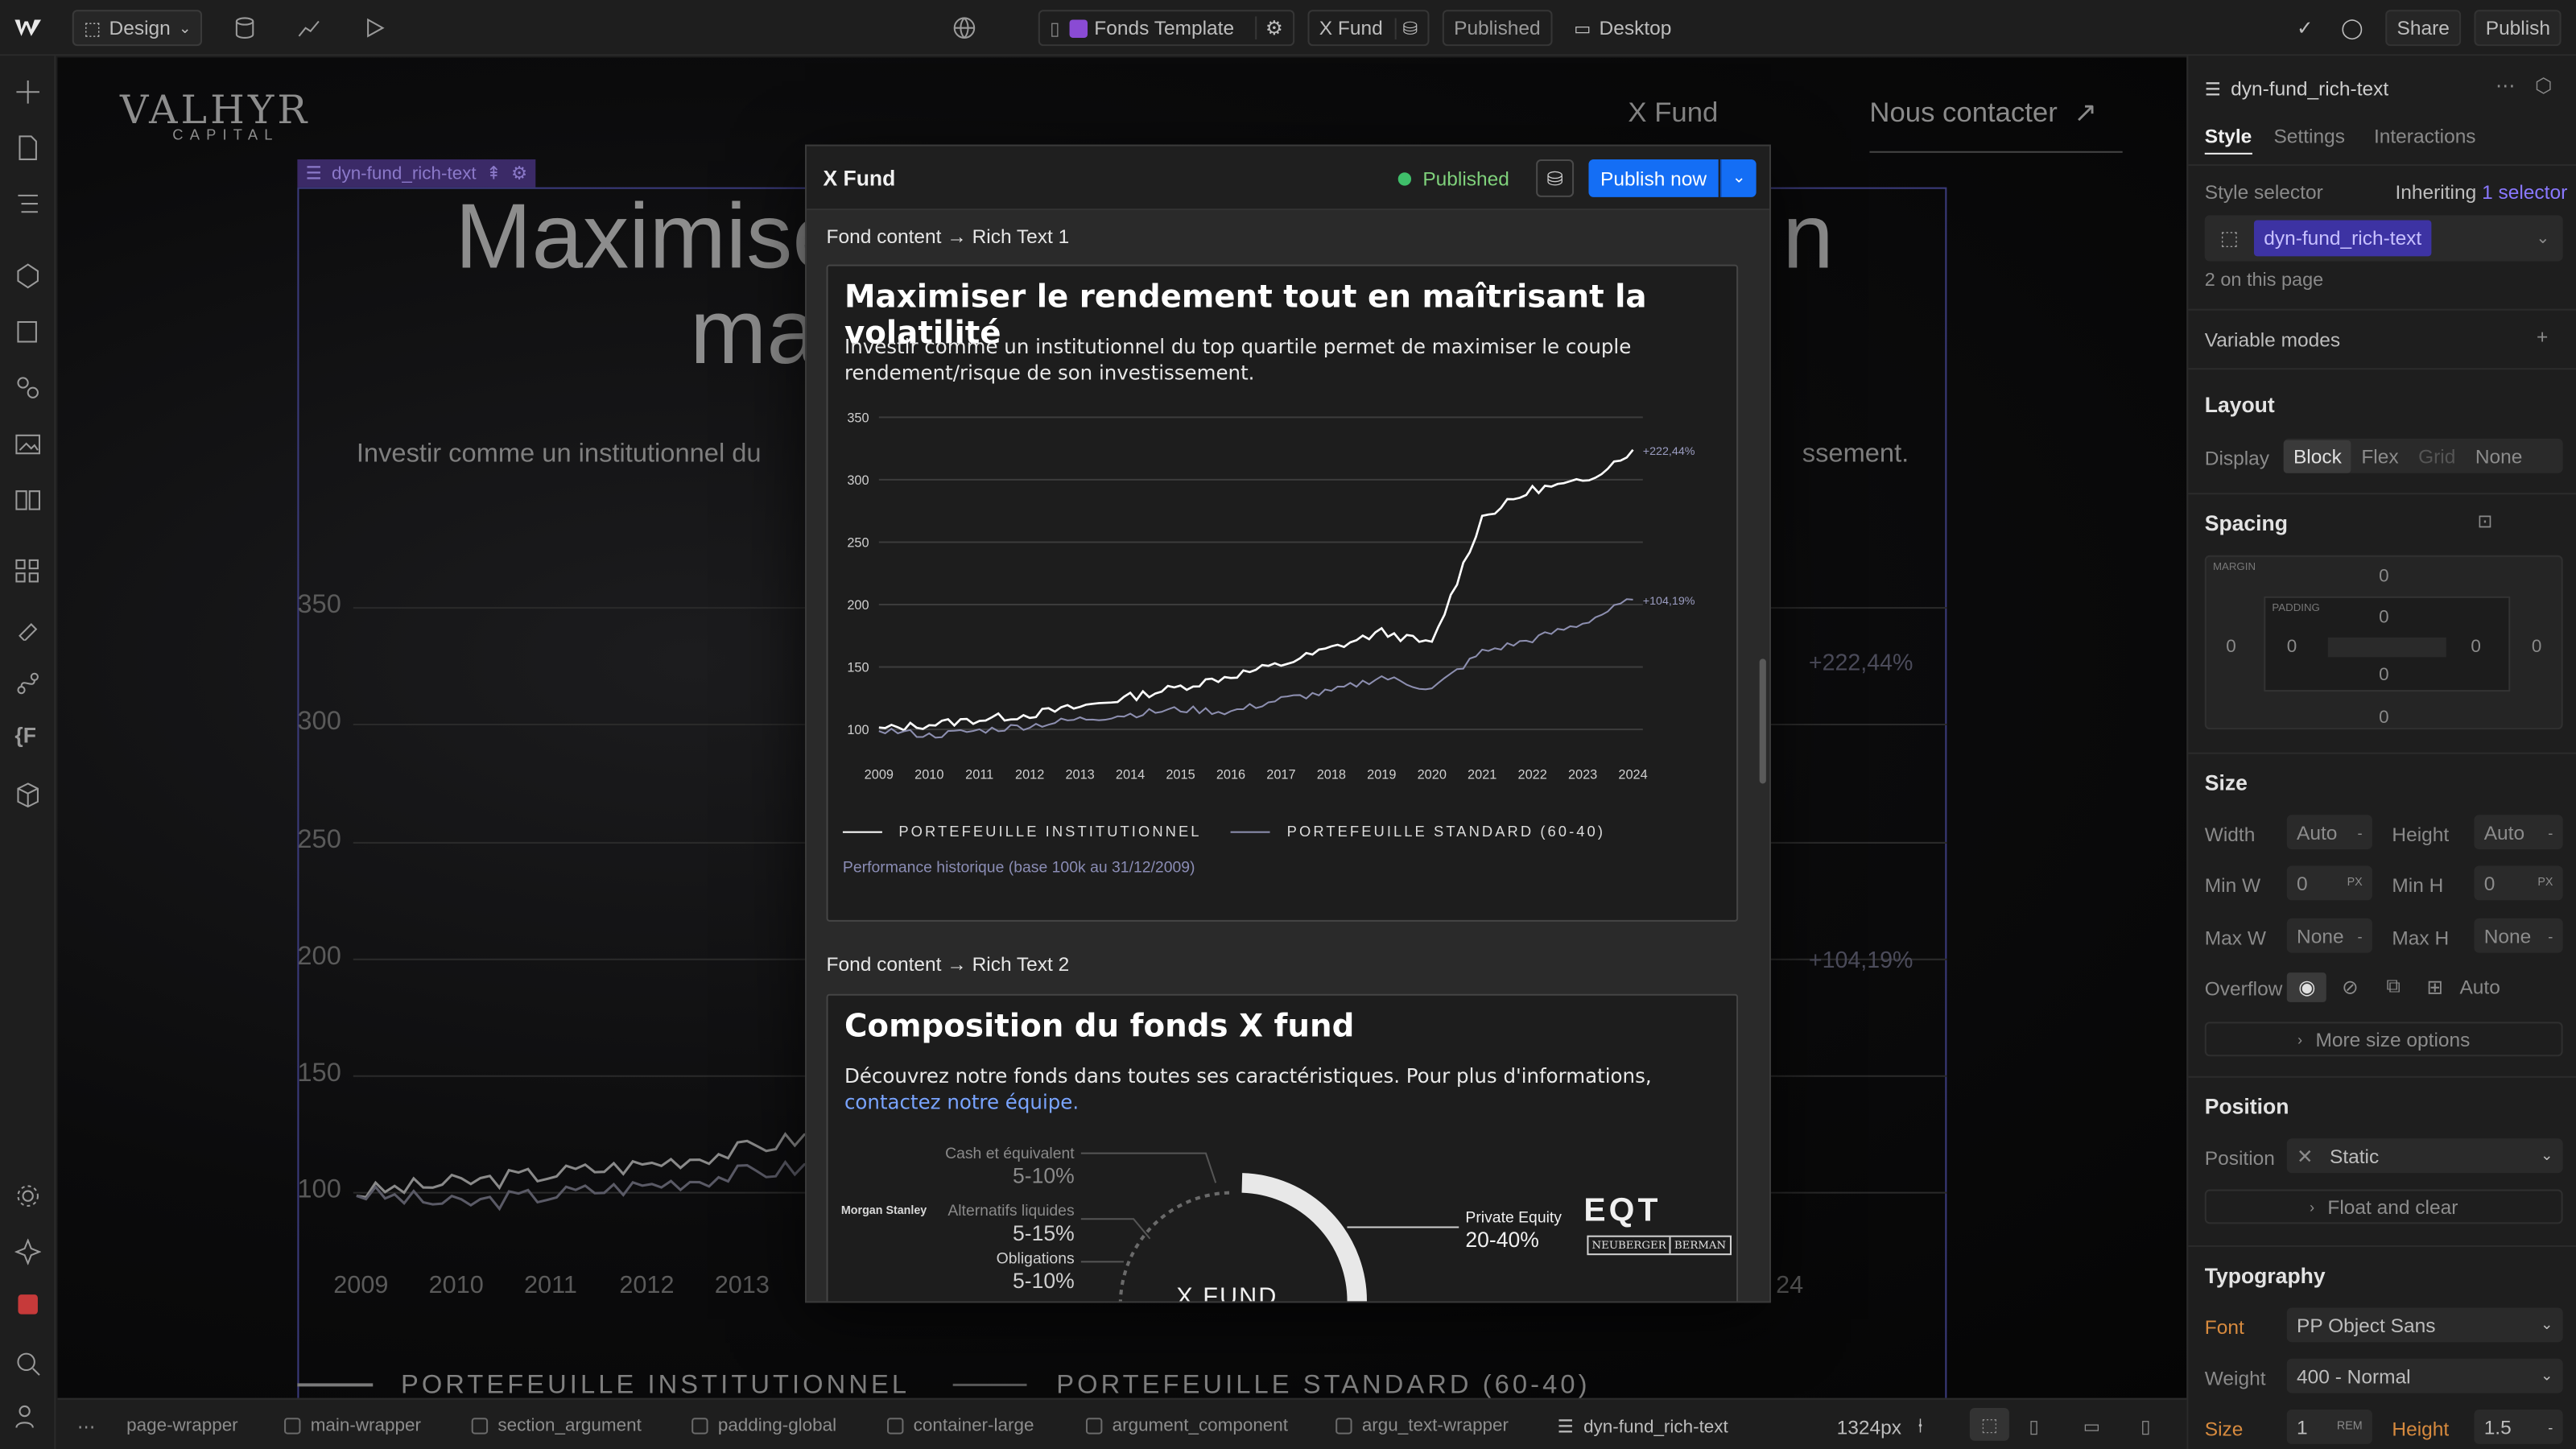 This screenshot has width=2576, height=1449. What do you see at coordinates (2499, 456) in the screenshot?
I see `display-none: None` at bounding box center [2499, 456].